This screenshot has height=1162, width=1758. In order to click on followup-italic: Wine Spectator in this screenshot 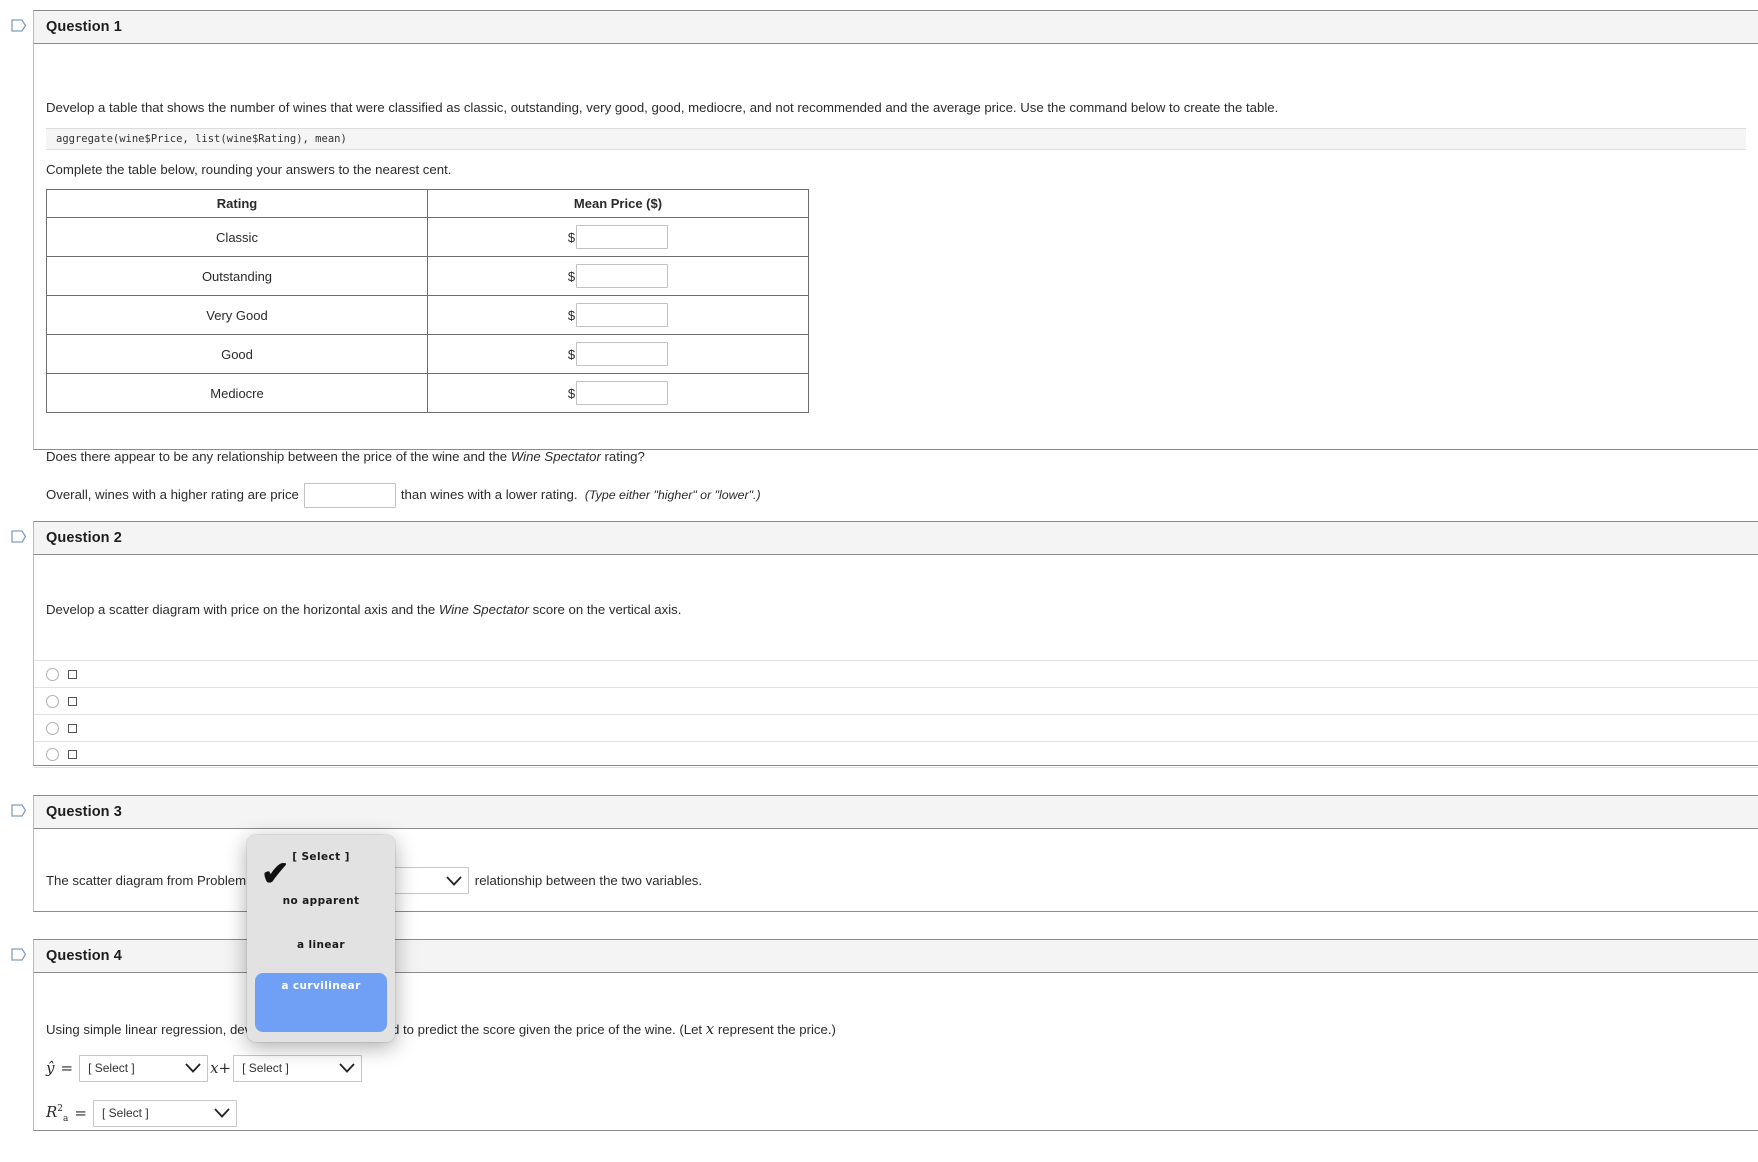, I will do `click(555, 457)`.